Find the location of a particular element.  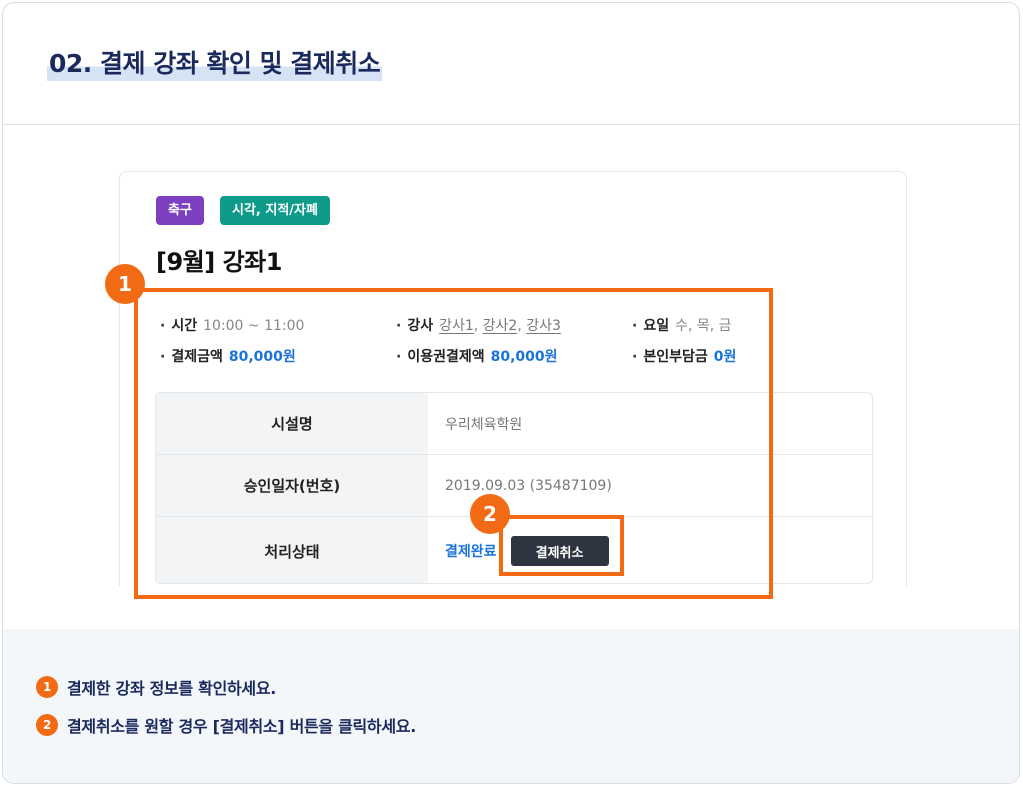

cancel-payment-button: 결제취소 is located at coordinates (559, 551).